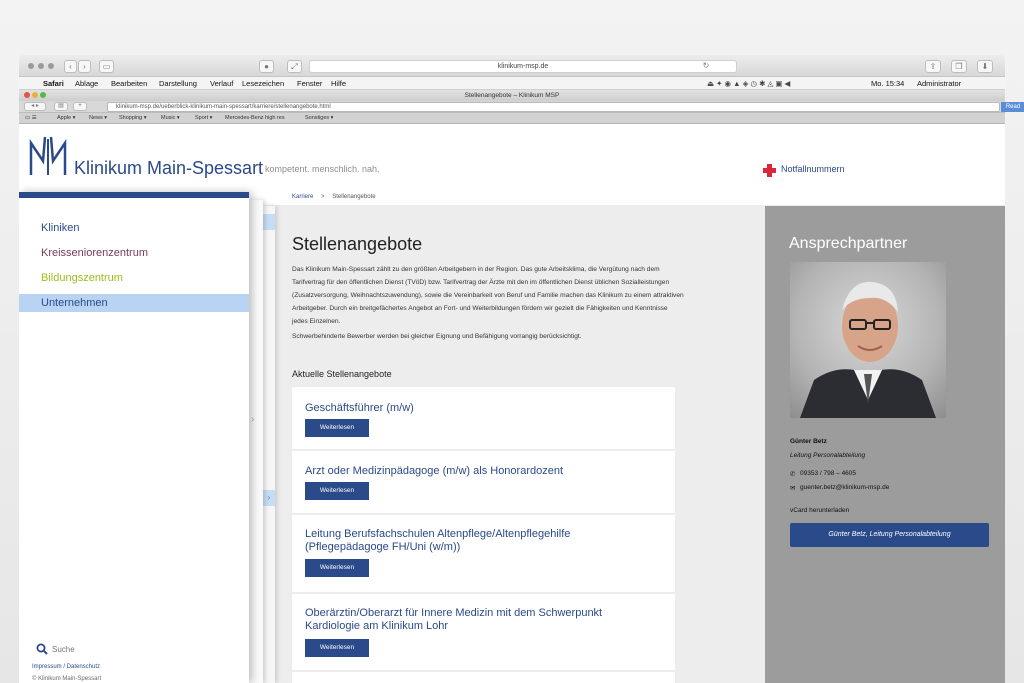  Describe the element at coordinates (322, 169) in the screenshot. I see `logo-tagline: kompetent. menschlich. nah.` at that location.